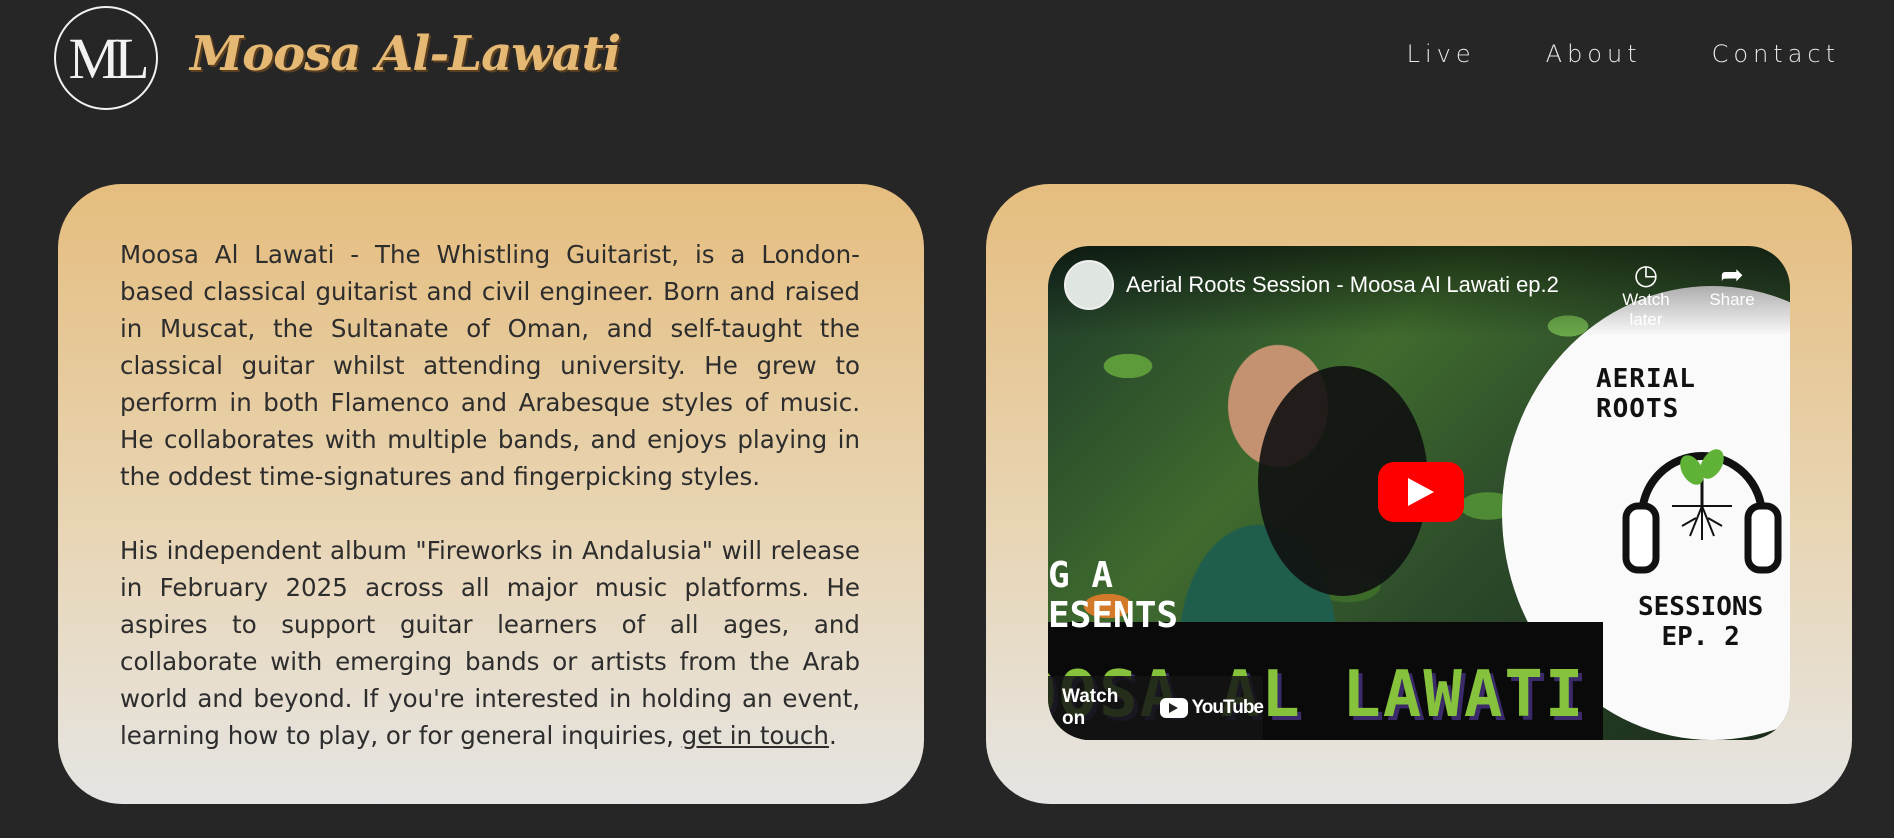  I want to click on thumbnail-episode: SESSIONS EP. 2, so click(1700, 622).